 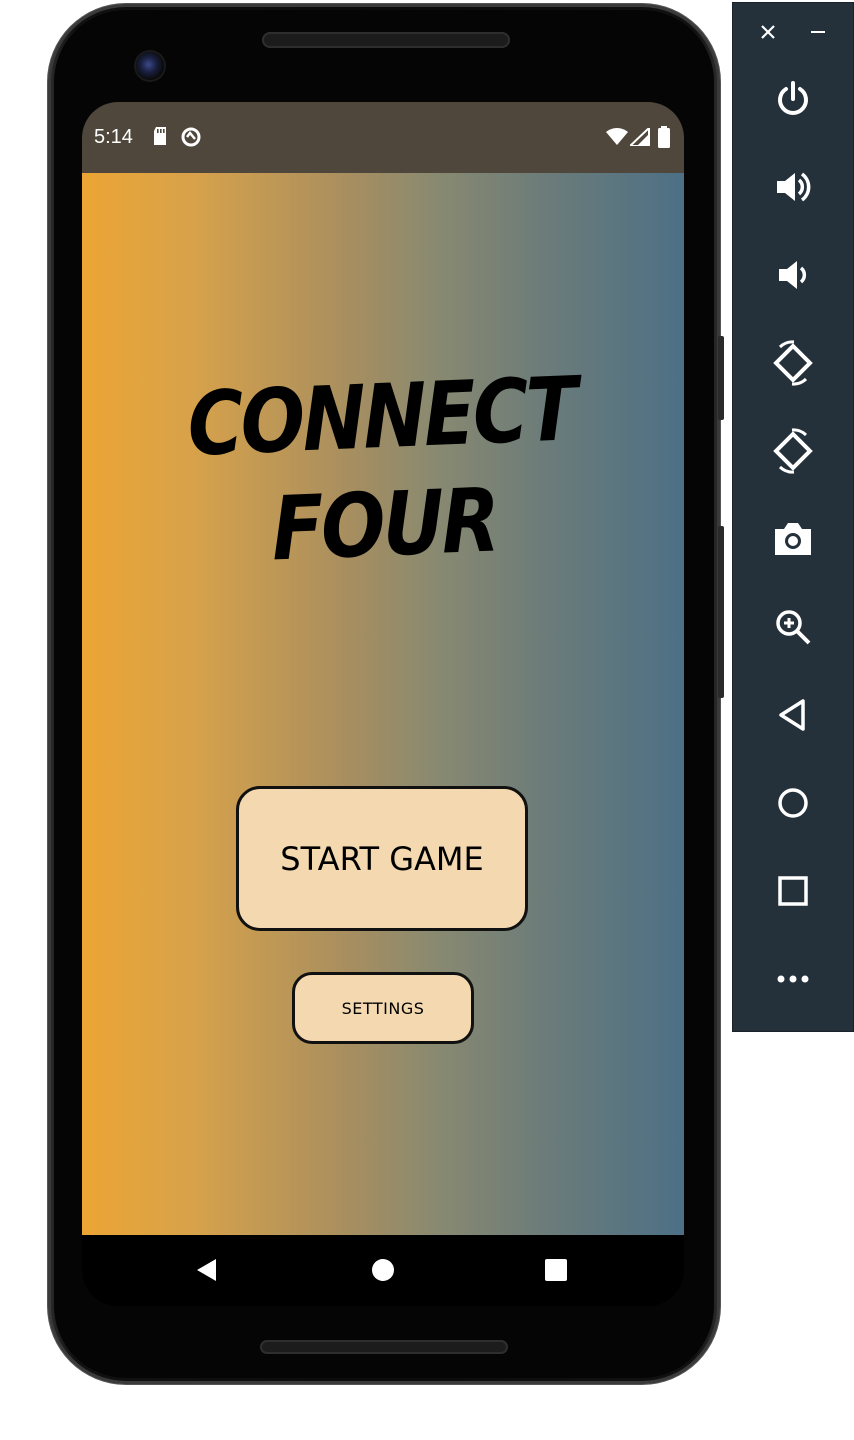 I want to click on earpiece-speaker, so click(x=386, y=40).